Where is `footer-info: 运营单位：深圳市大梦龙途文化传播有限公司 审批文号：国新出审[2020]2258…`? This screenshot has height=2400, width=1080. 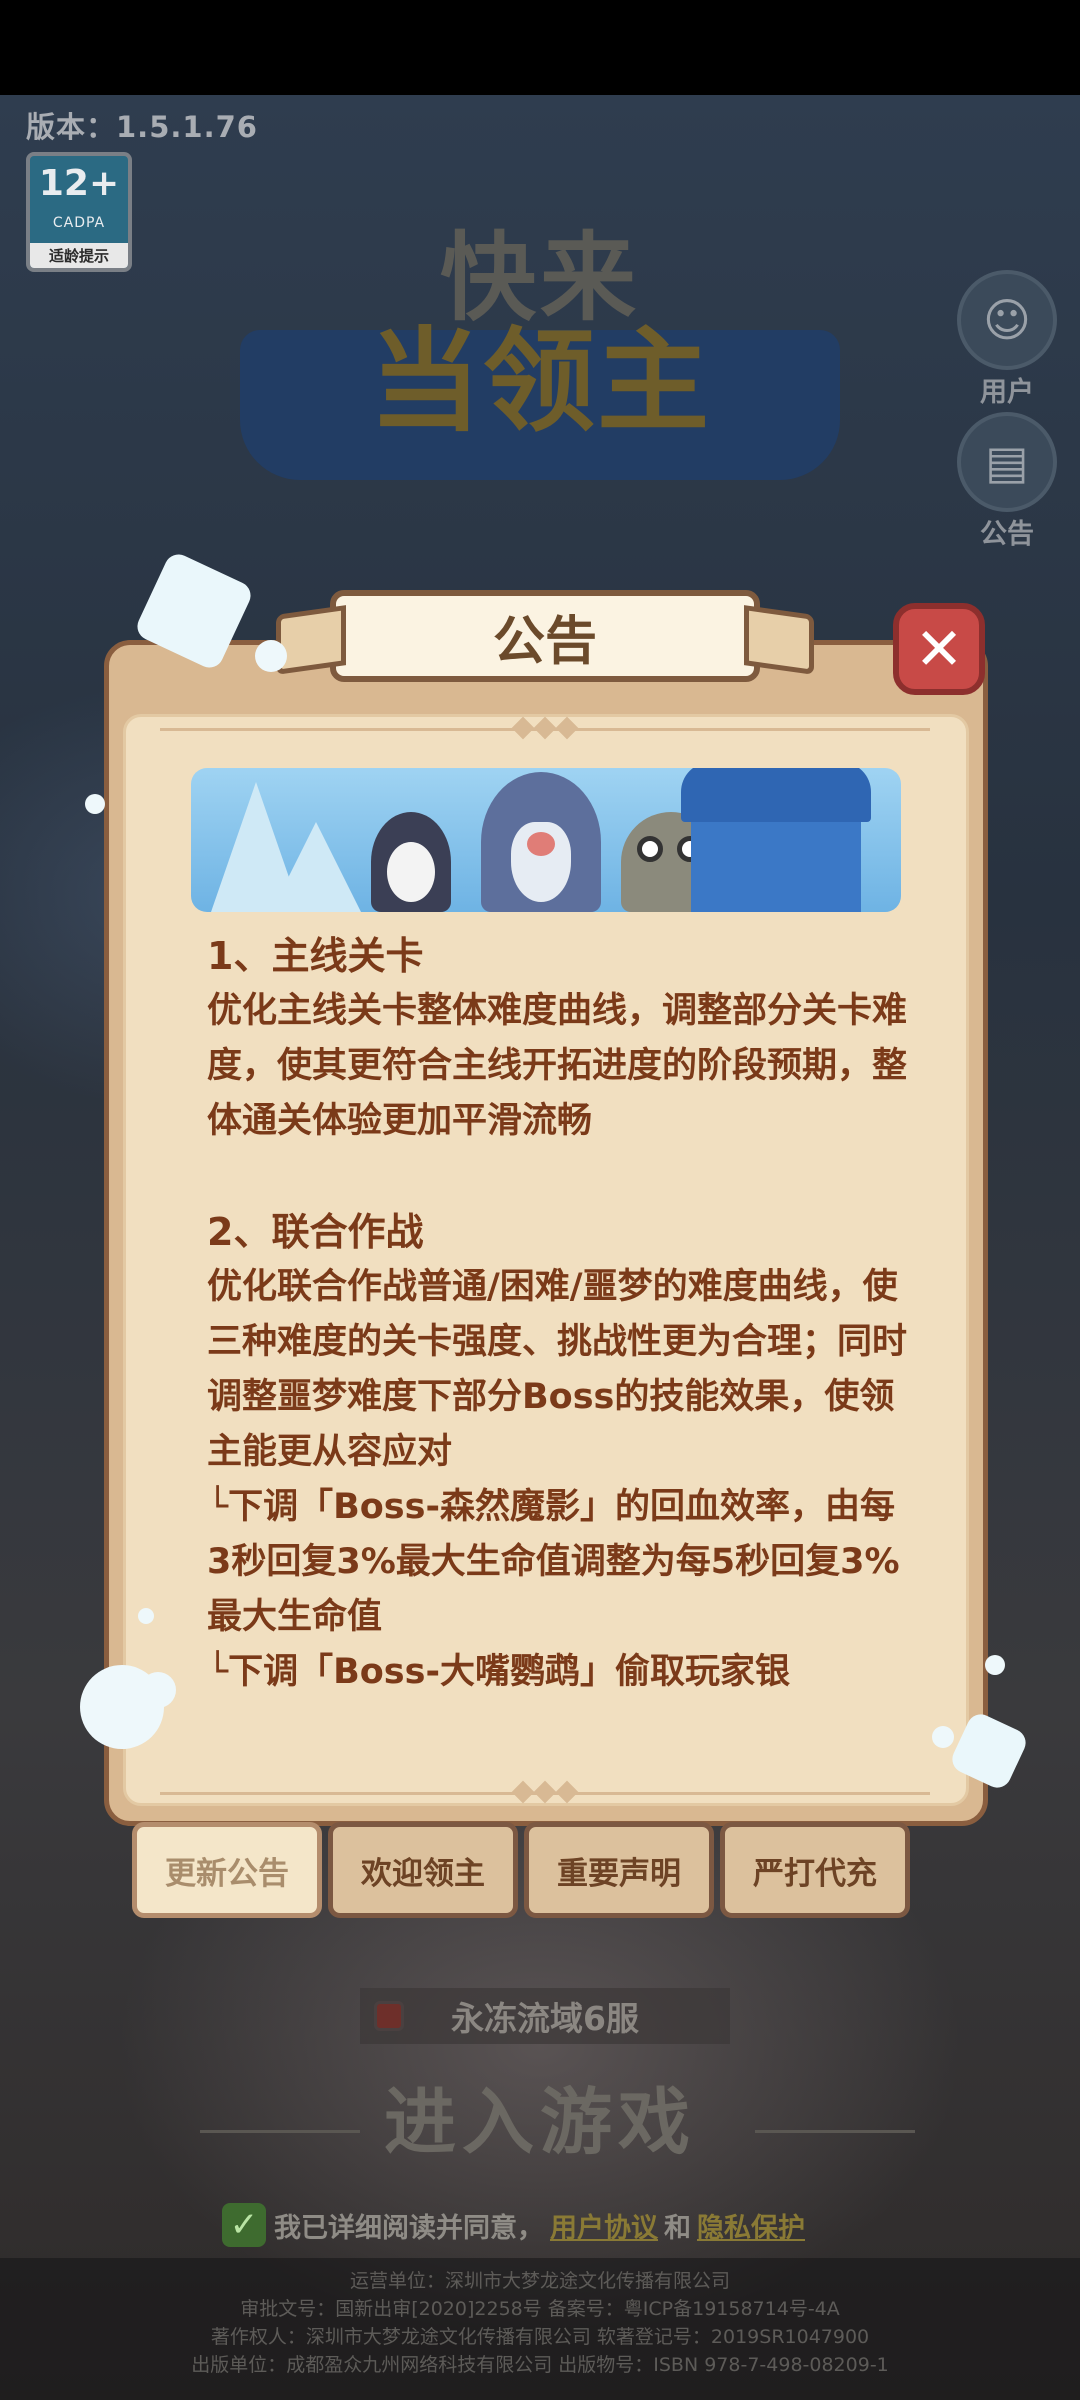 footer-info: 运营单位：深圳市大梦龙途文化传播有限公司 审批文号：国新出审[2020]2258… is located at coordinates (540, 2329).